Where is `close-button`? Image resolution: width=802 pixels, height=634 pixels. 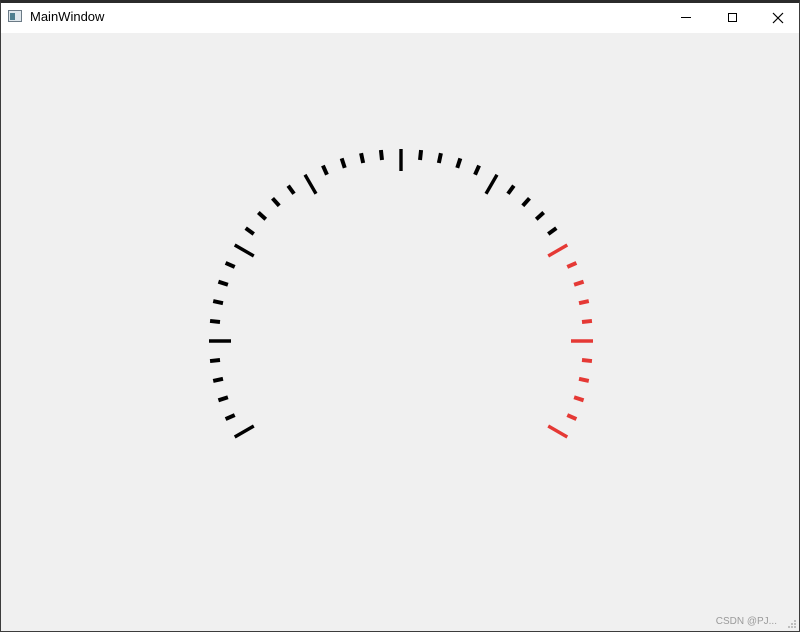
close-button is located at coordinates (777, 17).